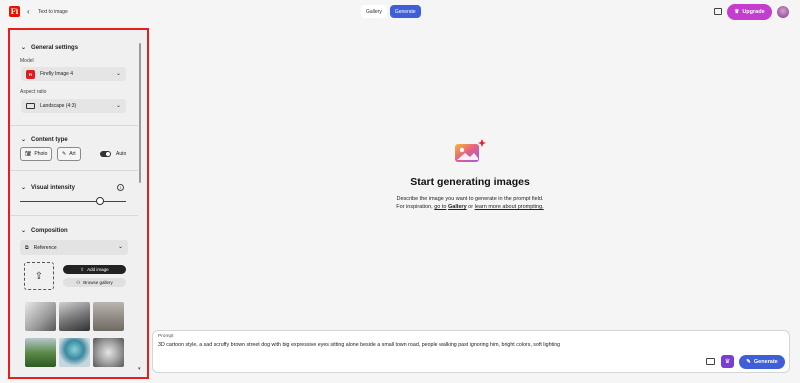 The width and height of the screenshot is (800, 383). What do you see at coordinates (737, 12) in the screenshot?
I see `crown-icon: ♛` at bounding box center [737, 12].